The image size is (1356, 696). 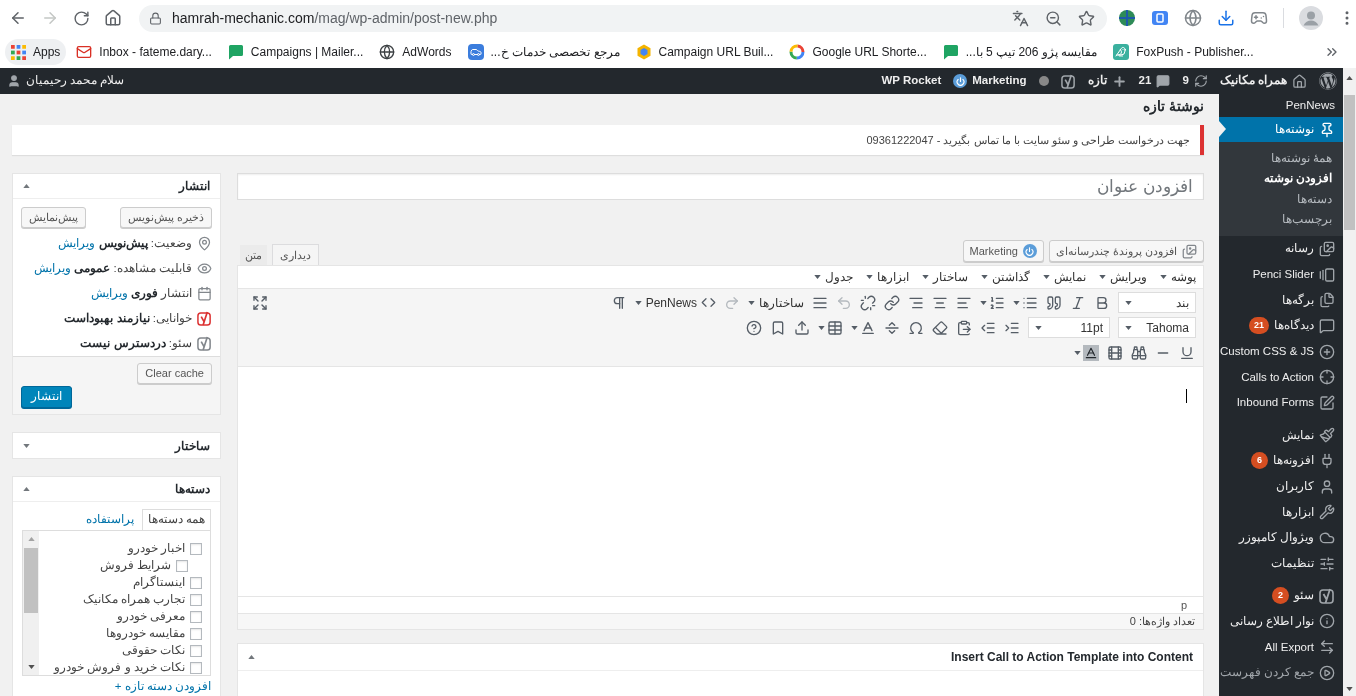 I want to click on category-tab: همه دسته‌ها, so click(x=176, y=519).